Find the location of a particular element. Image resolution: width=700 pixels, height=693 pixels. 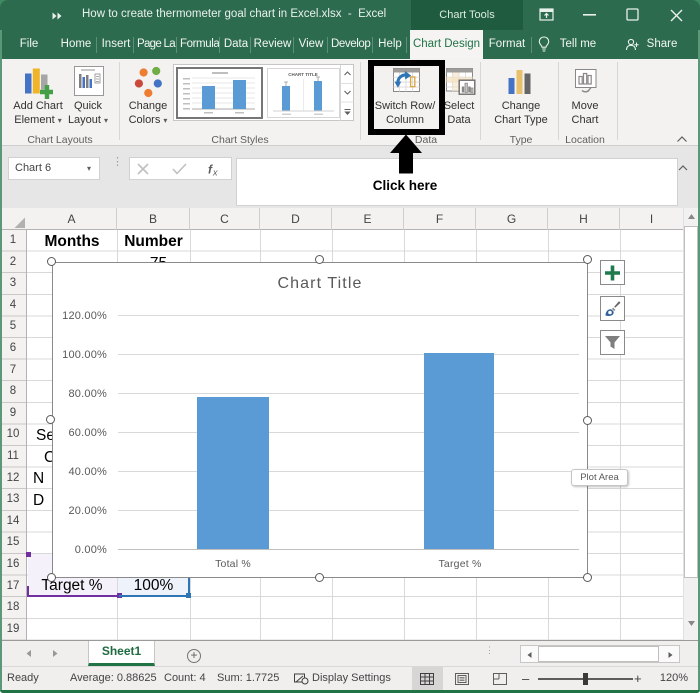

svg-text: CHART TITLE is located at coordinates (303, 74).